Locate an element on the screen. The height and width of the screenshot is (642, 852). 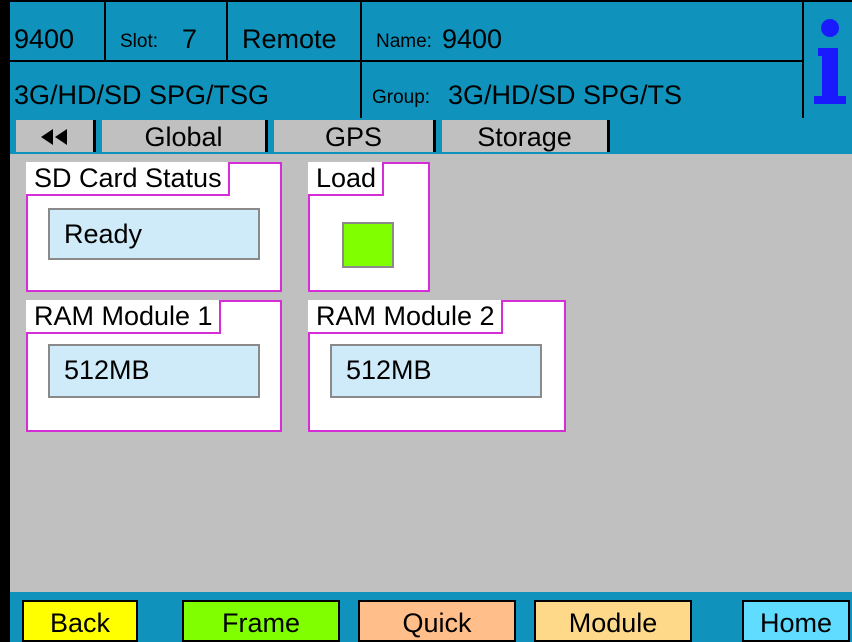
tab-storage: Storage is located at coordinates (526, 136).